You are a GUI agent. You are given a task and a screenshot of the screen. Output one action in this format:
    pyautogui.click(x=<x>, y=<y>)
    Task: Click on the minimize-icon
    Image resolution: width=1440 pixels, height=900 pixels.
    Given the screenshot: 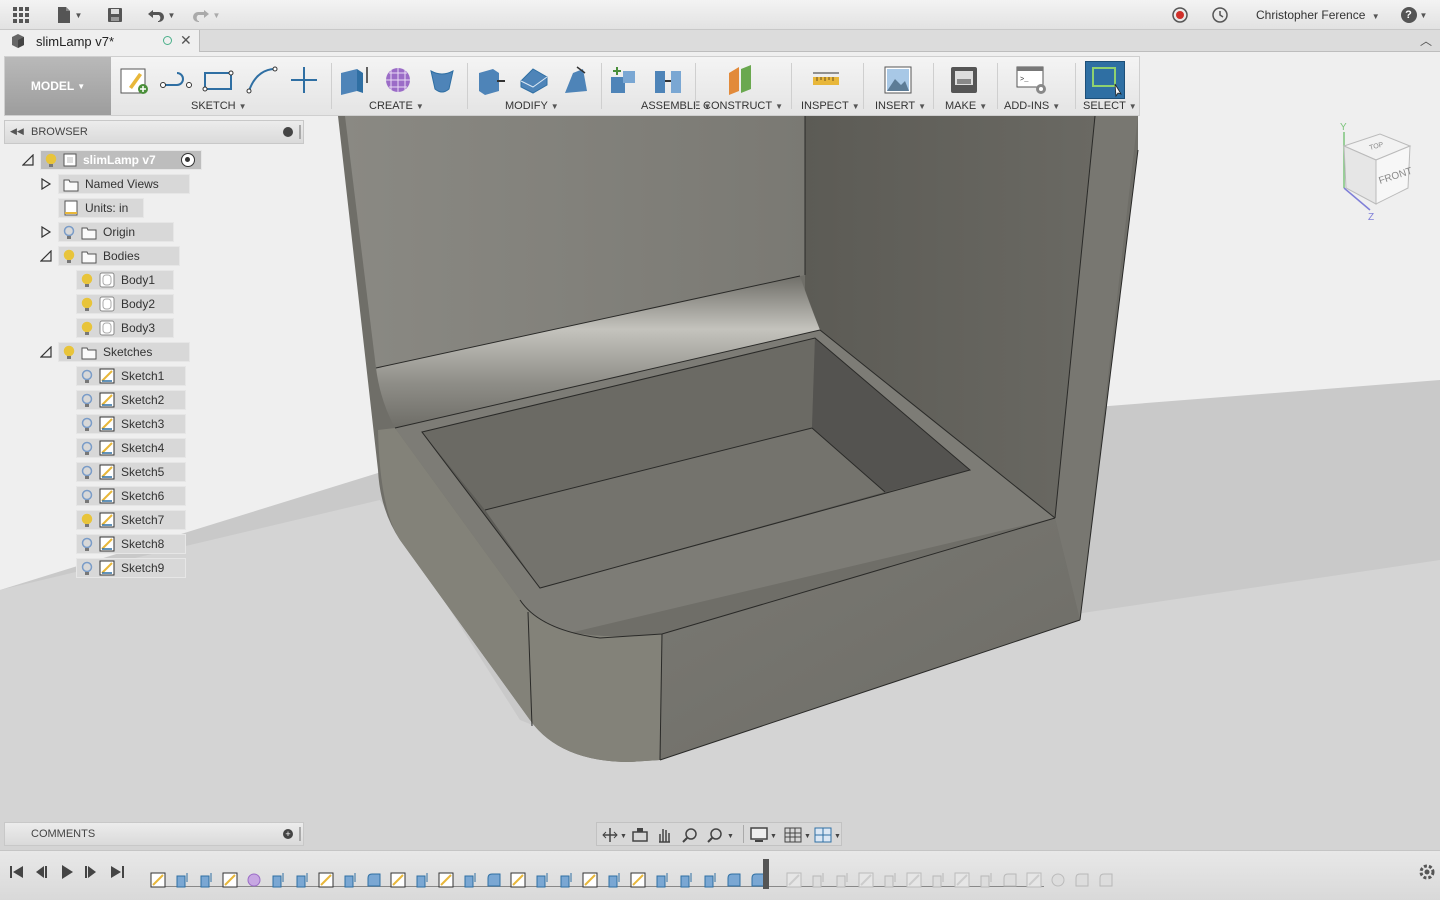 What is the action you would take?
    pyautogui.click(x=288, y=132)
    